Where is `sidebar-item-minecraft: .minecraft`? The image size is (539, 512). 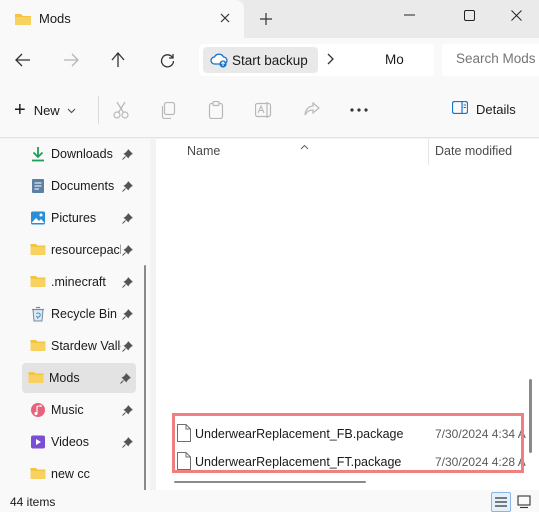
sidebar-item-minecraft: .minecraft is located at coordinates (80, 282).